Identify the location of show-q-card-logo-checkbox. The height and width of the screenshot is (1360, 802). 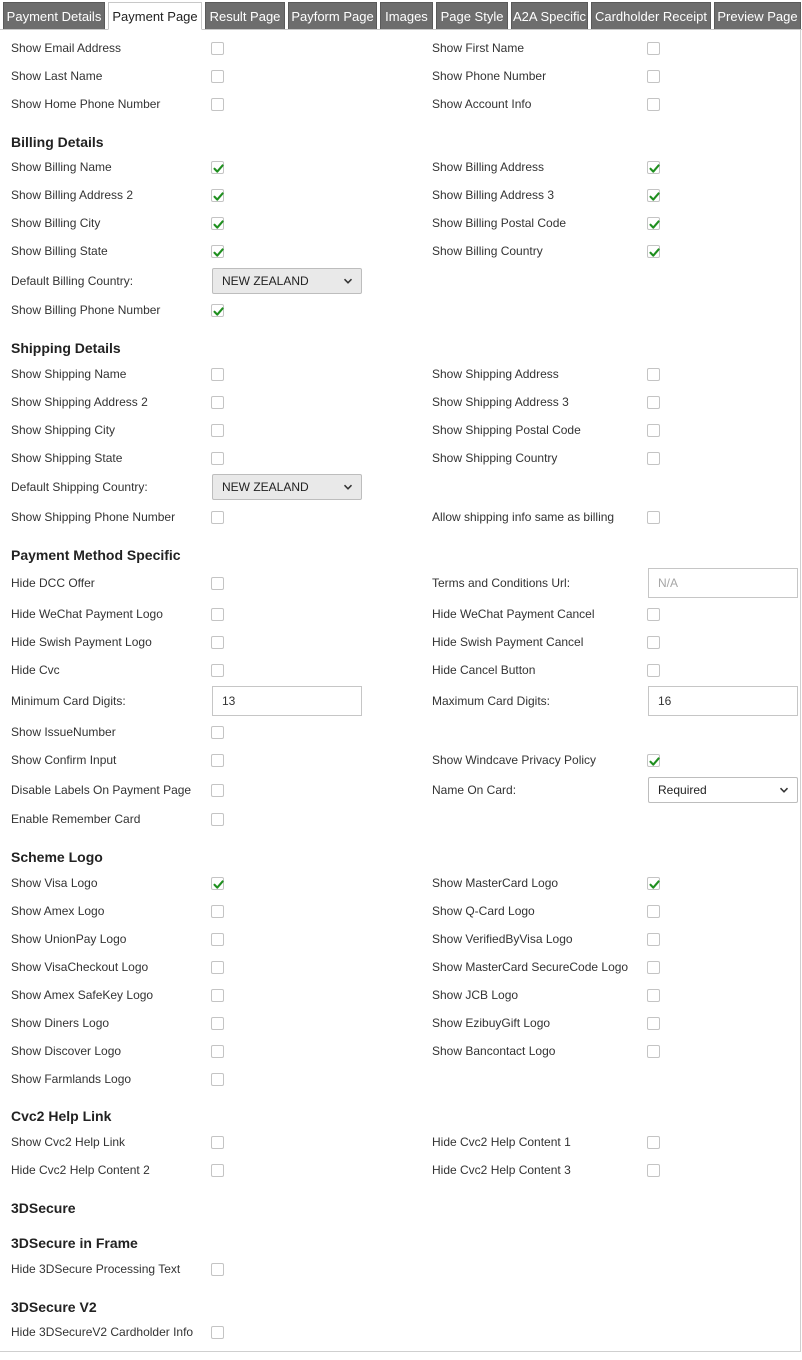
(653, 911).